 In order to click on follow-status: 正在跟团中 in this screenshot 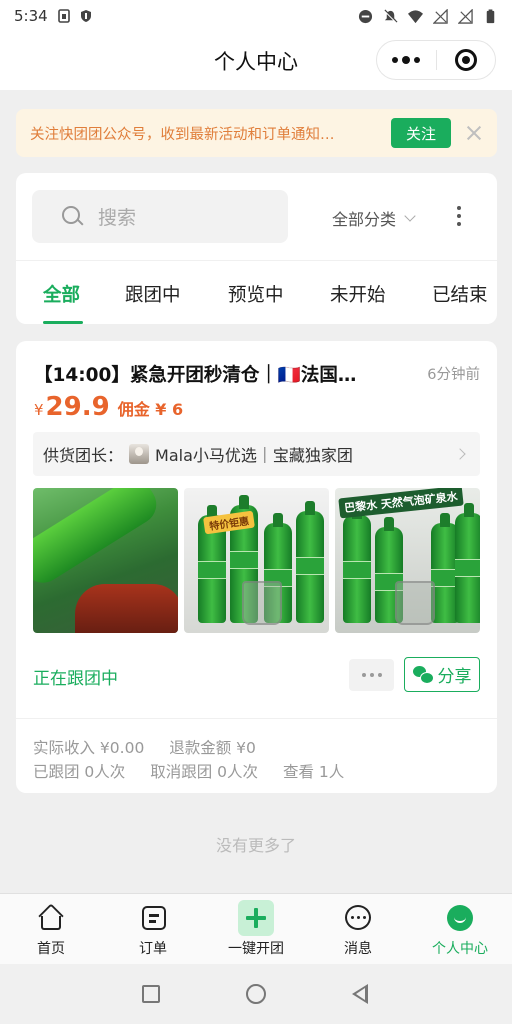, I will do `click(75, 679)`.